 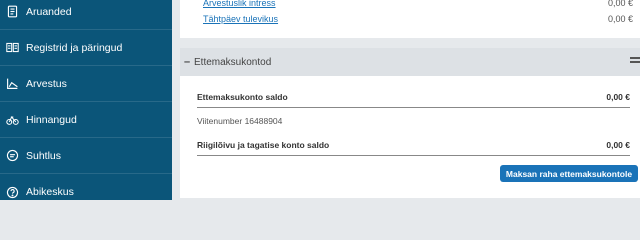 What do you see at coordinates (49, 11) in the screenshot?
I see `sidebar-item-label: Aruanded` at bounding box center [49, 11].